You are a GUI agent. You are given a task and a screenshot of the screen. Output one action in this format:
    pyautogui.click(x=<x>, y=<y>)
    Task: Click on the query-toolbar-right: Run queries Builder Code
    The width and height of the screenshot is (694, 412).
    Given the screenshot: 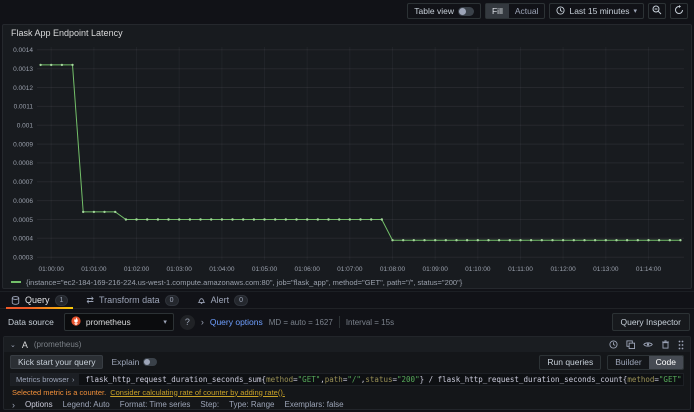 What is the action you would take?
    pyautogui.click(x=611, y=362)
    